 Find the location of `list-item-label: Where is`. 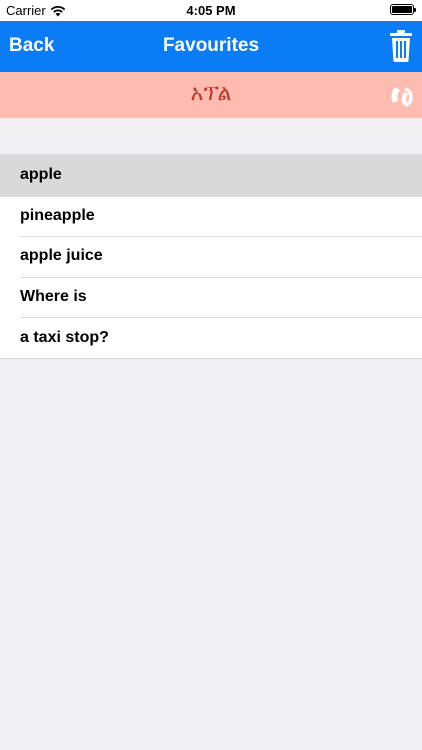

list-item-label: Where is is located at coordinates (53, 297).